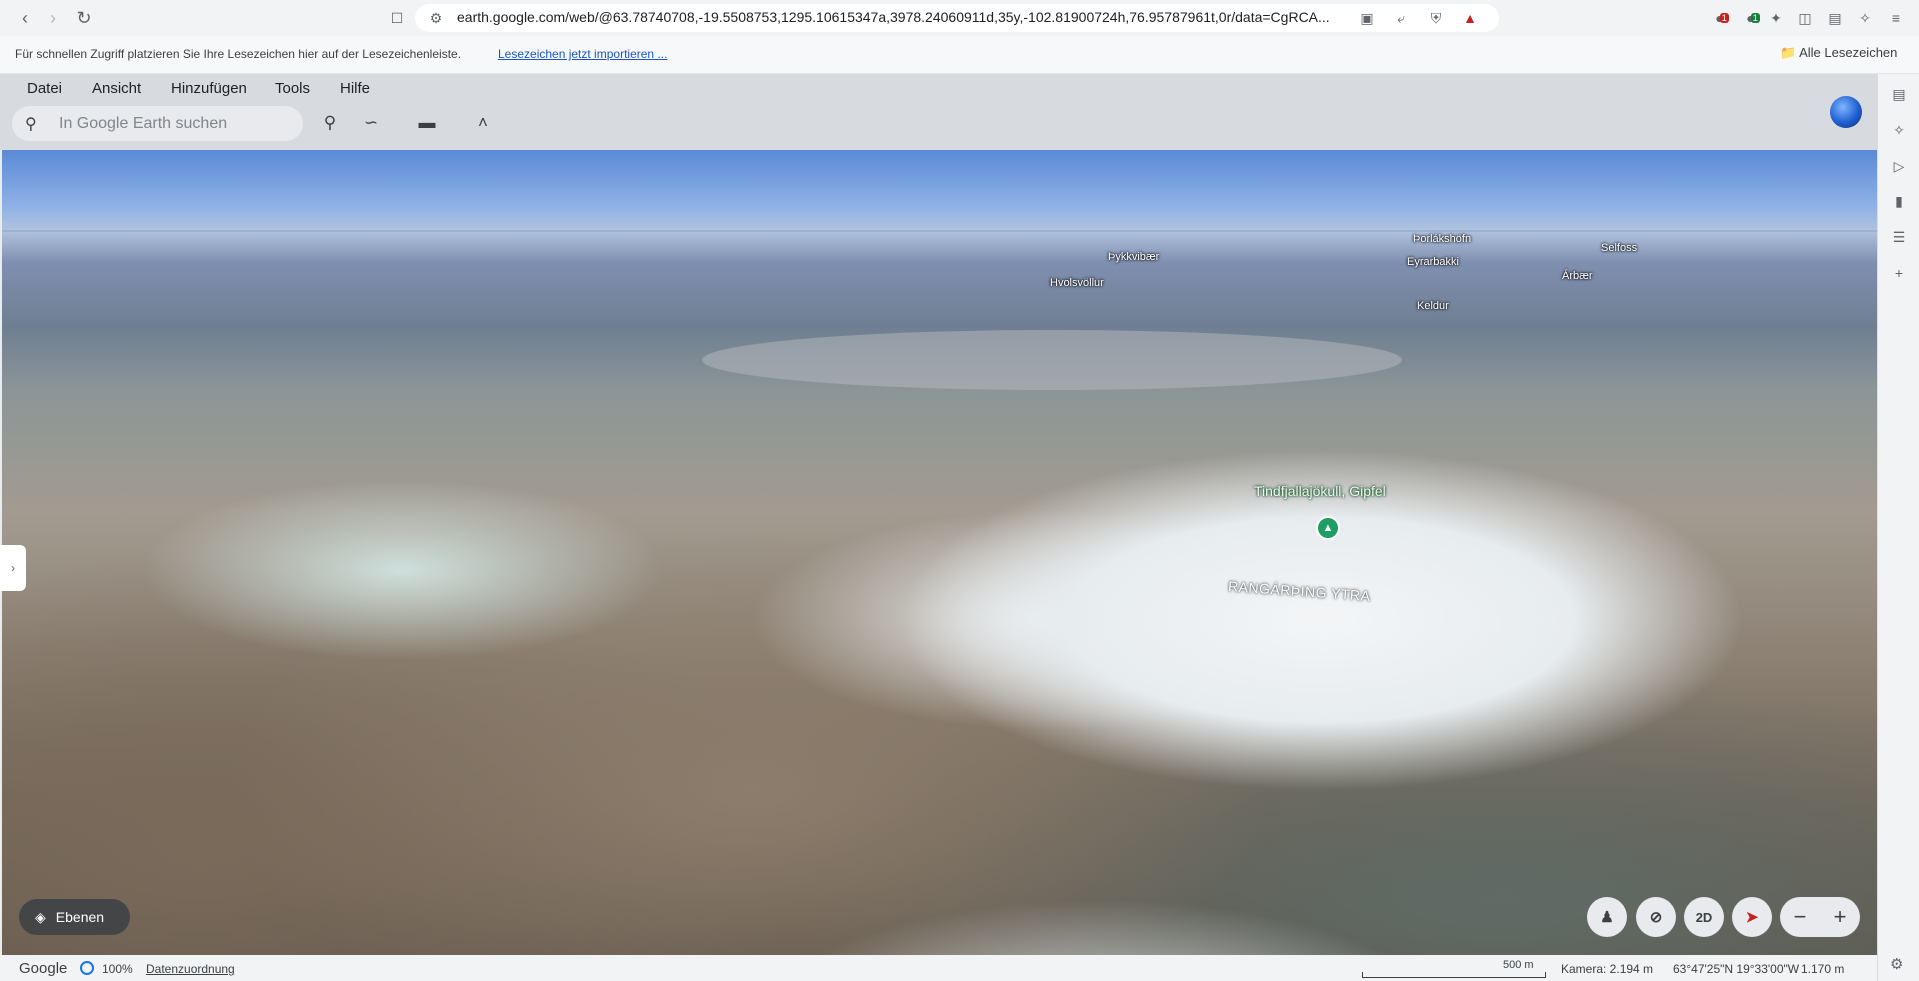 The width and height of the screenshot is (1919, 981). I want to click on horizon-line, so click(939, 231).